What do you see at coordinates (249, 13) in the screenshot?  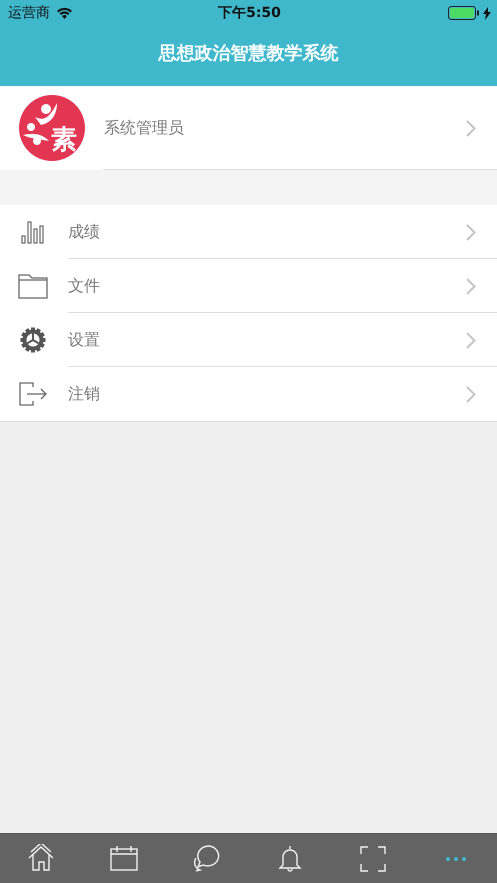 I see `clock-time: 下午5:50` at bounding box center [249, 13].